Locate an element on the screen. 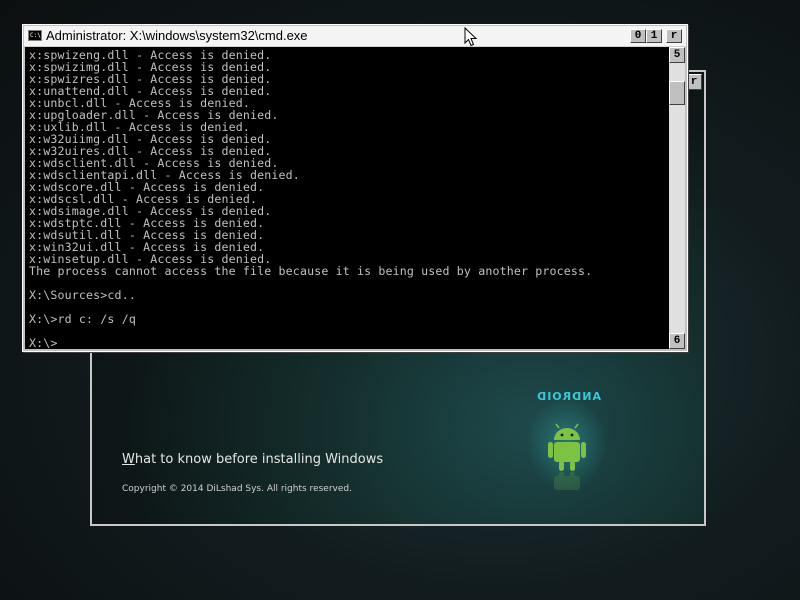 This screenshot has height=600, width=800. android-logo: ANDROID is located at coordinates (567, 441).